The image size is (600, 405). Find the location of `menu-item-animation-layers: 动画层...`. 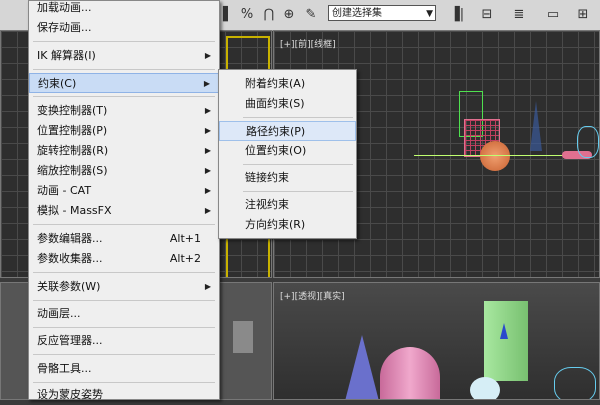

menu-item-animation-layers: 动画层... is located at coordinates (124, 314).